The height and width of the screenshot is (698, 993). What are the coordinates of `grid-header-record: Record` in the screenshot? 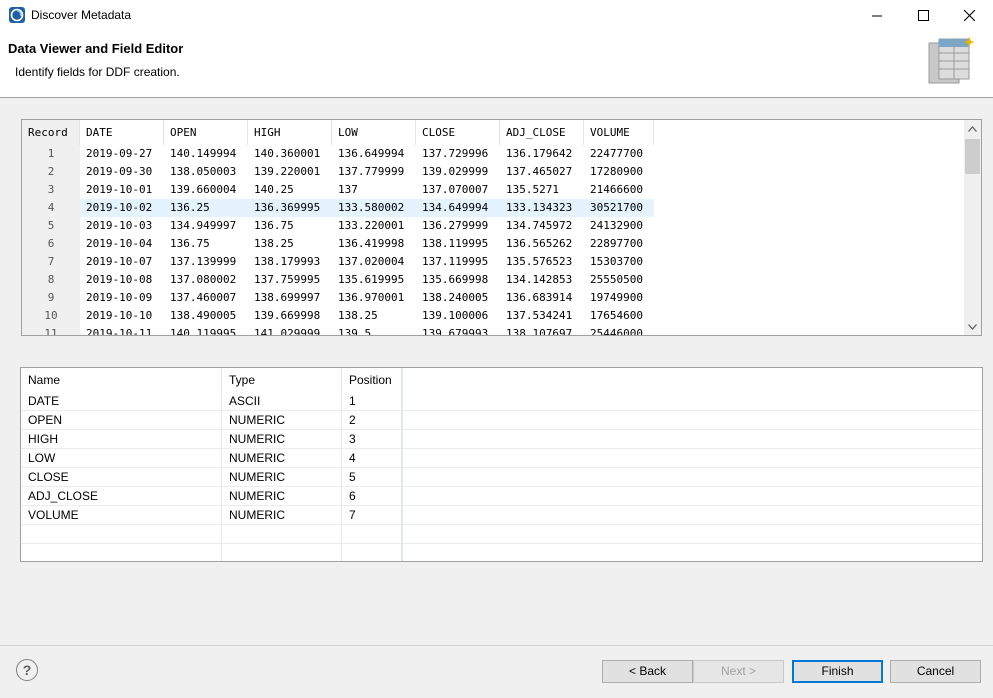 It's located at (51, 132).